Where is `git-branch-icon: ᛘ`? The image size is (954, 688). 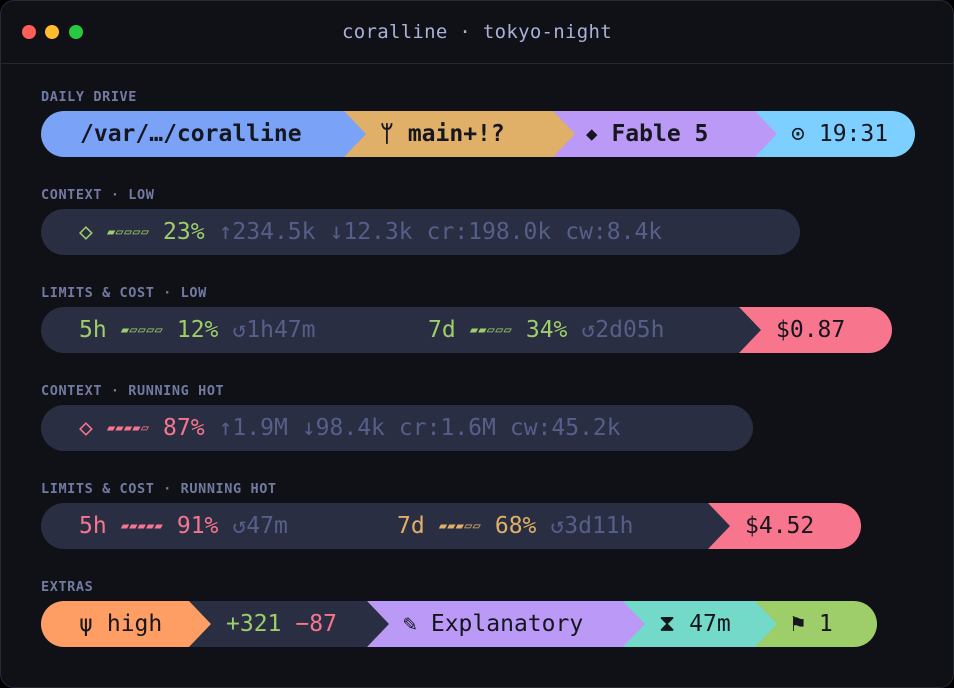
git-branch-icon: ᛘ is located at coordinates (387, 134).